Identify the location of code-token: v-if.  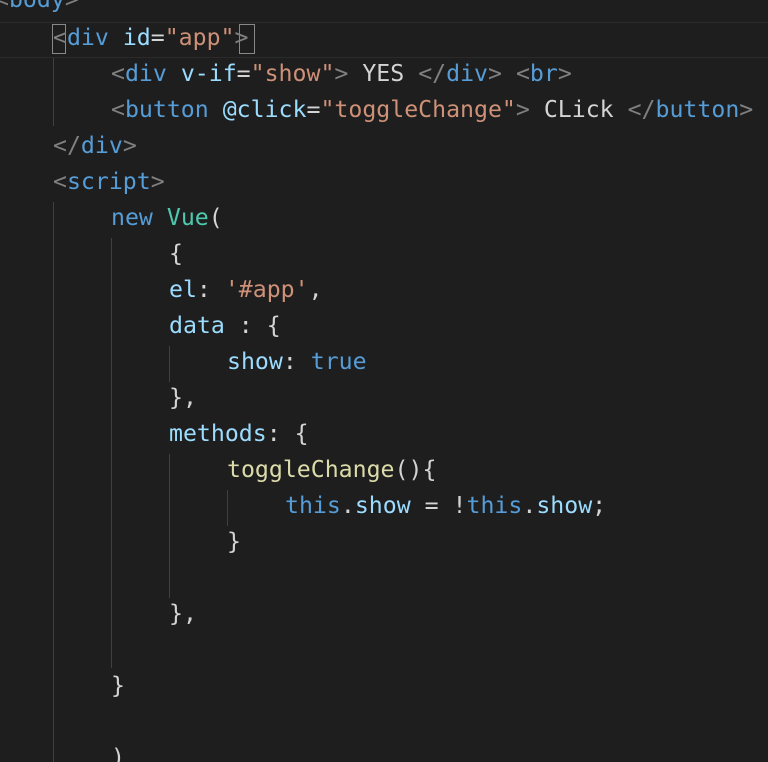
(208, 73).